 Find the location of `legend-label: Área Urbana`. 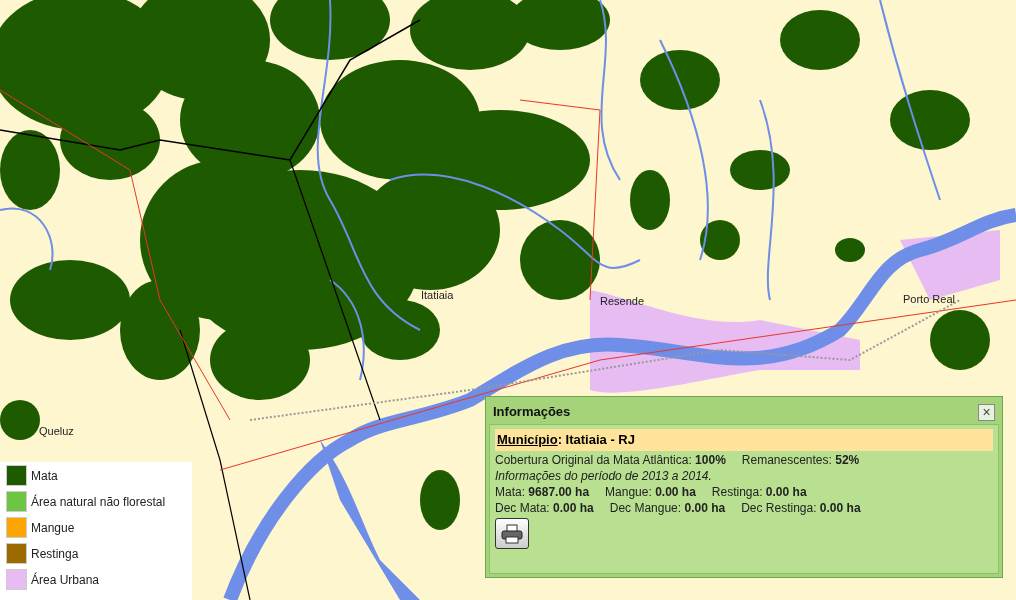

legend-label: Área Urbana is located at coordinates (65, 580).